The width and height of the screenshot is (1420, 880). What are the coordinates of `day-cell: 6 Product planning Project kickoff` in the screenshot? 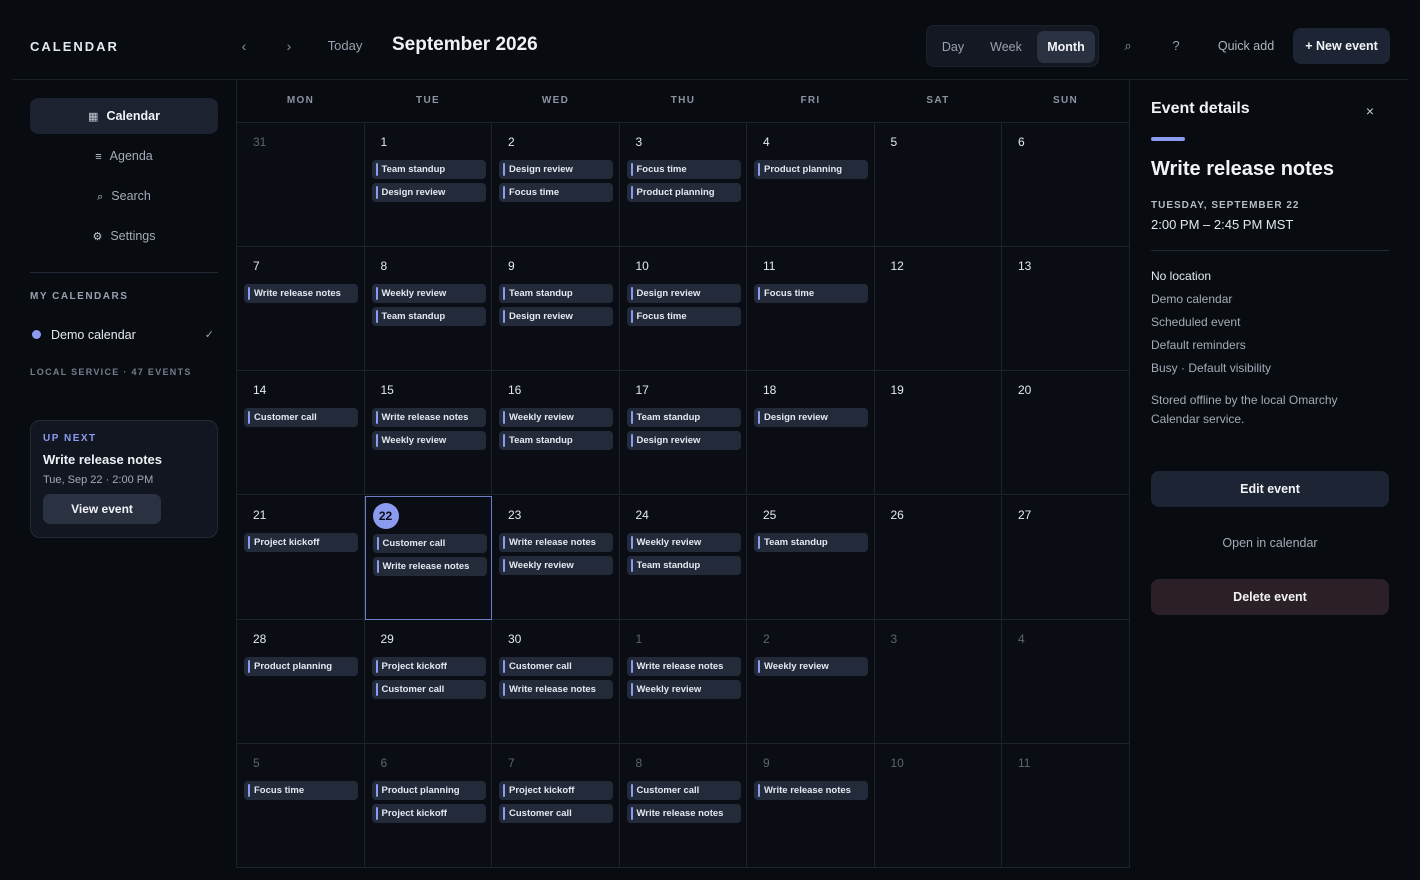 It's located at (428, 806).